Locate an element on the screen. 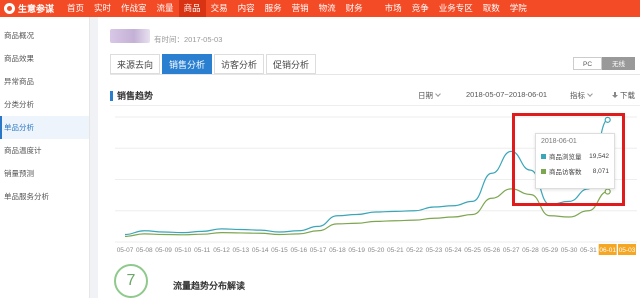  x-tick-label: 06-01 is located at coordinates (607, 250).